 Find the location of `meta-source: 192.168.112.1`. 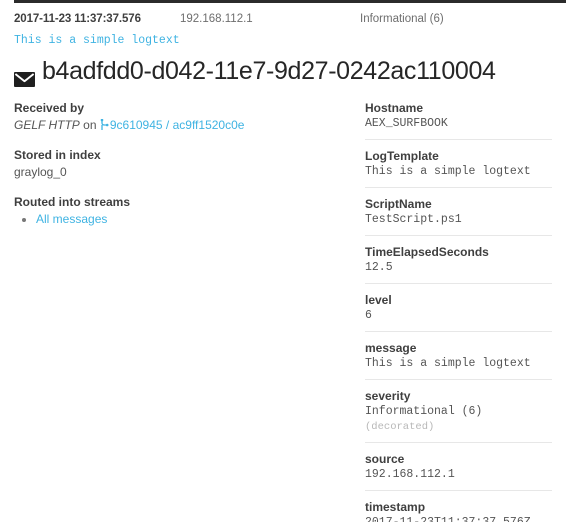

meta-source: 192.168.112.1 is located at coordinates (216, 19).